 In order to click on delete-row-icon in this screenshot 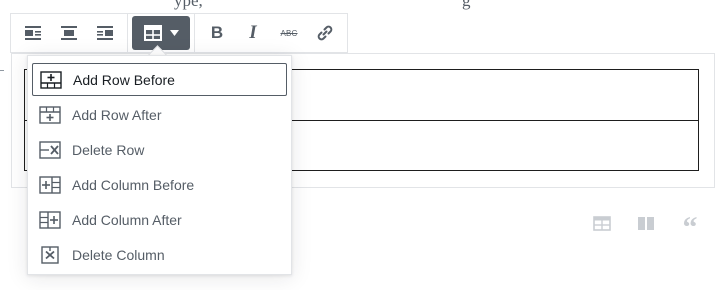, I will do `click(50, 150)`.